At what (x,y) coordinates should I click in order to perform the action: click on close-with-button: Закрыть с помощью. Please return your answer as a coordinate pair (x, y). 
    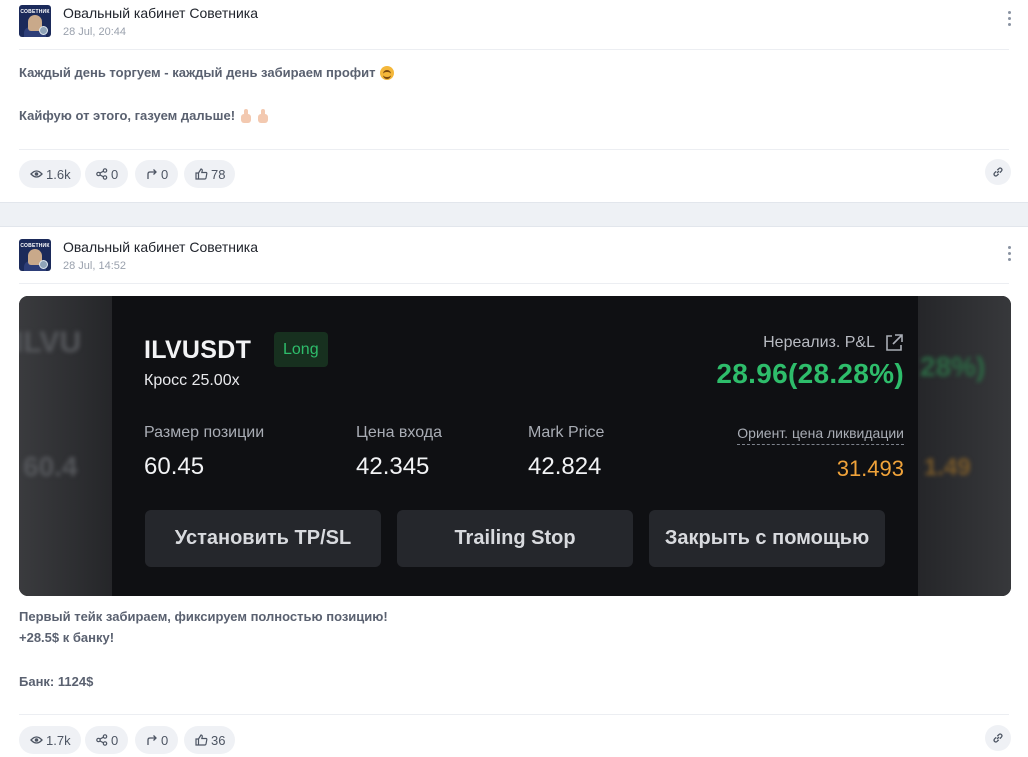
    Looking at the image, I should click on (767, 538).